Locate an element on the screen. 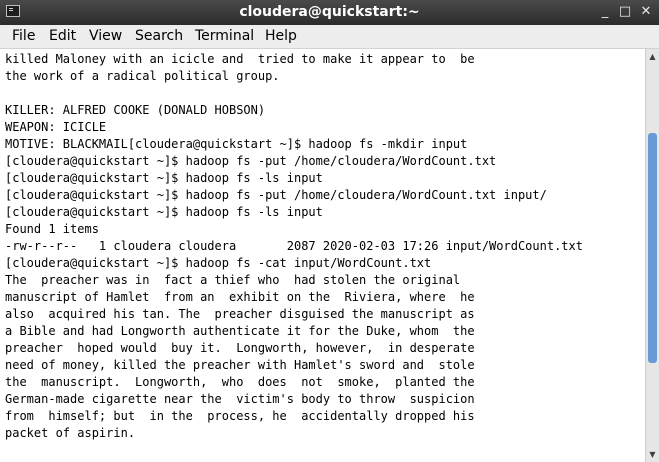 Image resolution: width=659 pixels, height=462 pixels. scroll-down-icon: ▼ is located at coordinates (652, 454).